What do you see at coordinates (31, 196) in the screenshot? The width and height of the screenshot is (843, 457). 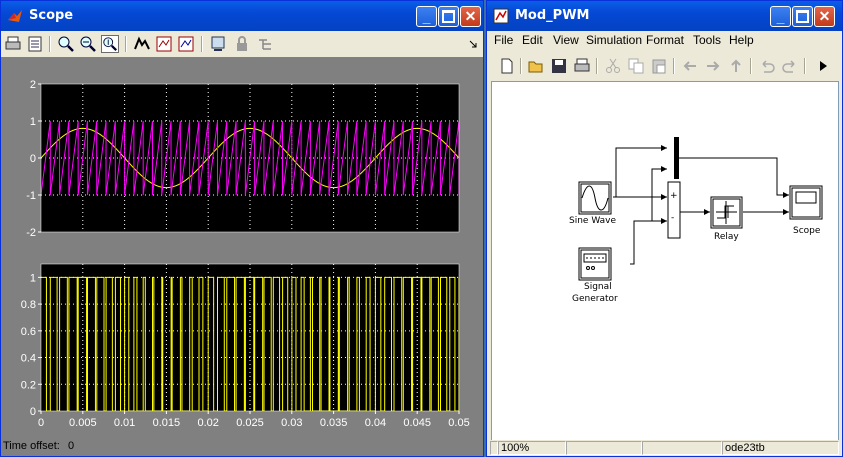 I see `y-tick-label: -1` at bounding box center [31, 196].